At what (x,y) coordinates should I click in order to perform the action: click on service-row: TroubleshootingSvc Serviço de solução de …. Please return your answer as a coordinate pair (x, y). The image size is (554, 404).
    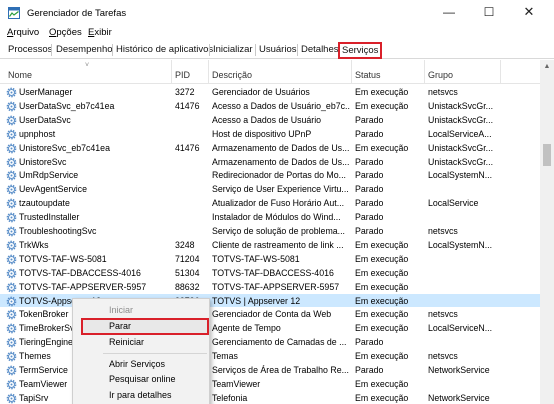
    Looking at the image, I should click on (270, 231).